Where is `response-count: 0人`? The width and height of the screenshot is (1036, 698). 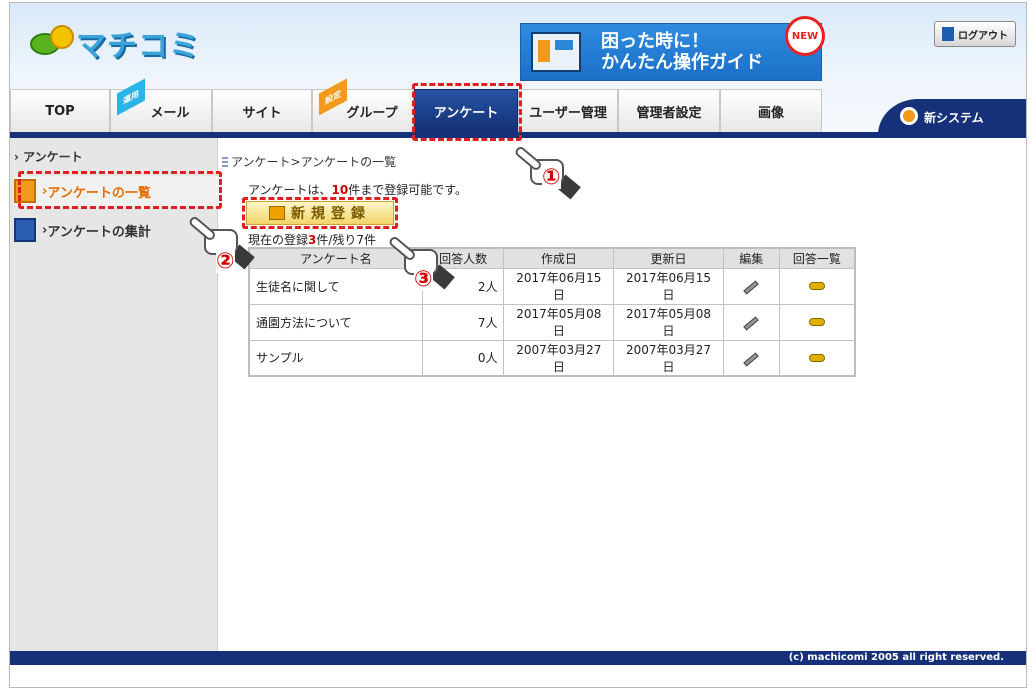
response-count: 0人 is located at coordinates (463, 358).